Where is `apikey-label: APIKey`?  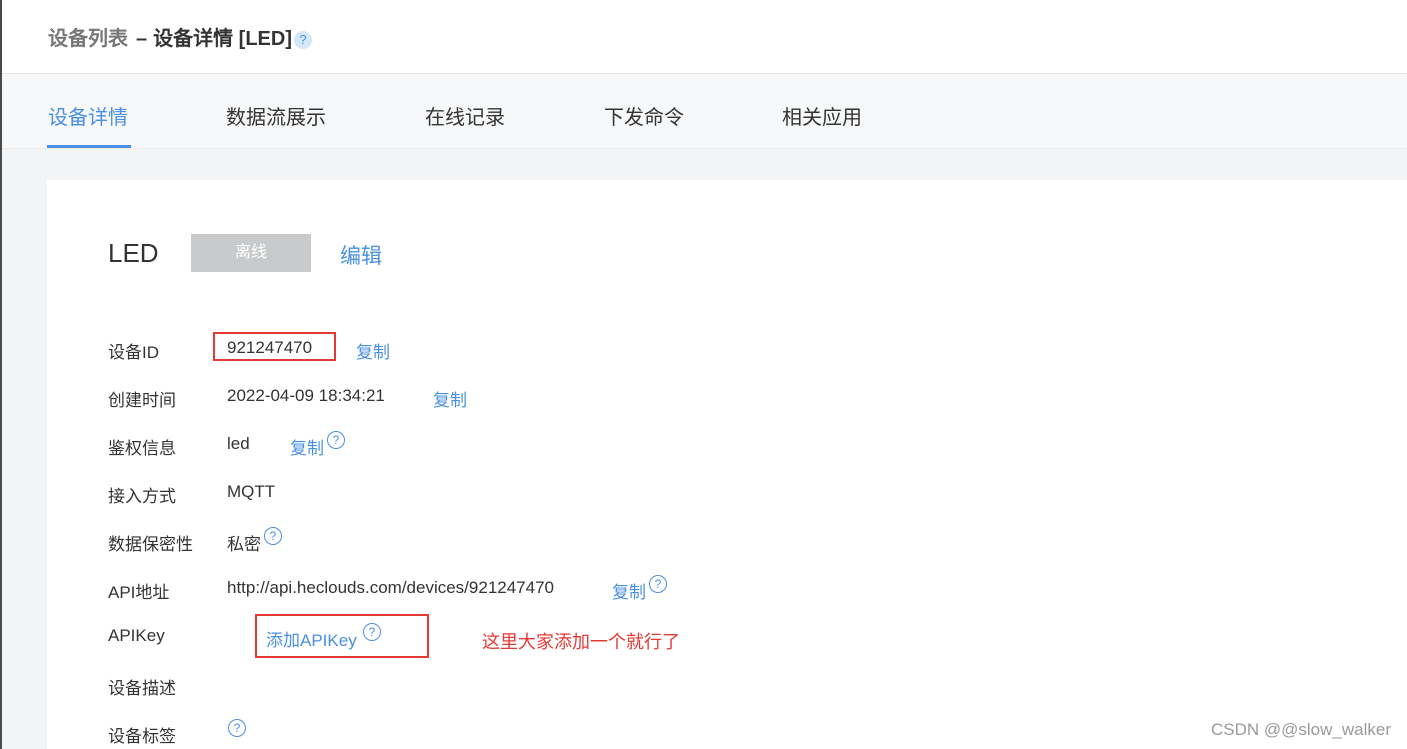
apikey-label: APIKey is located at coordinates (136, 635).